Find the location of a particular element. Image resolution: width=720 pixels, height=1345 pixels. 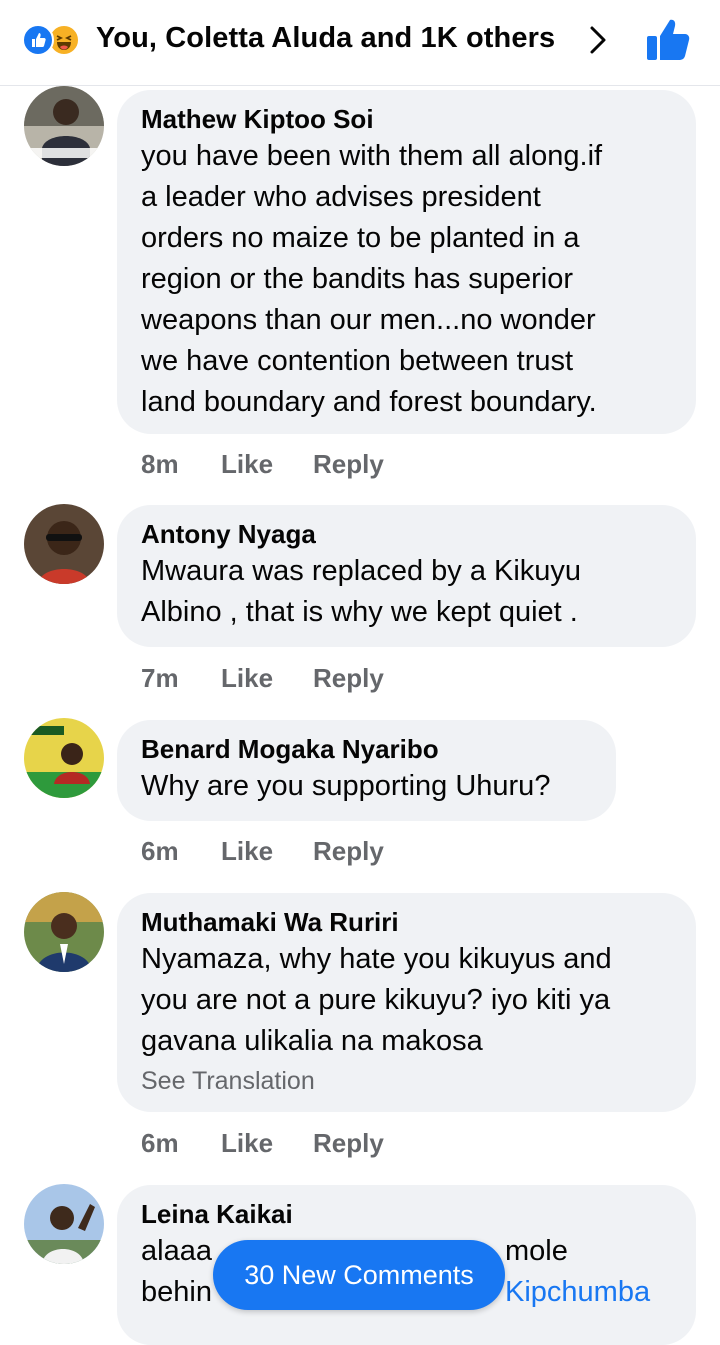

comment-line: behin is located at coordinates (176, 1292).